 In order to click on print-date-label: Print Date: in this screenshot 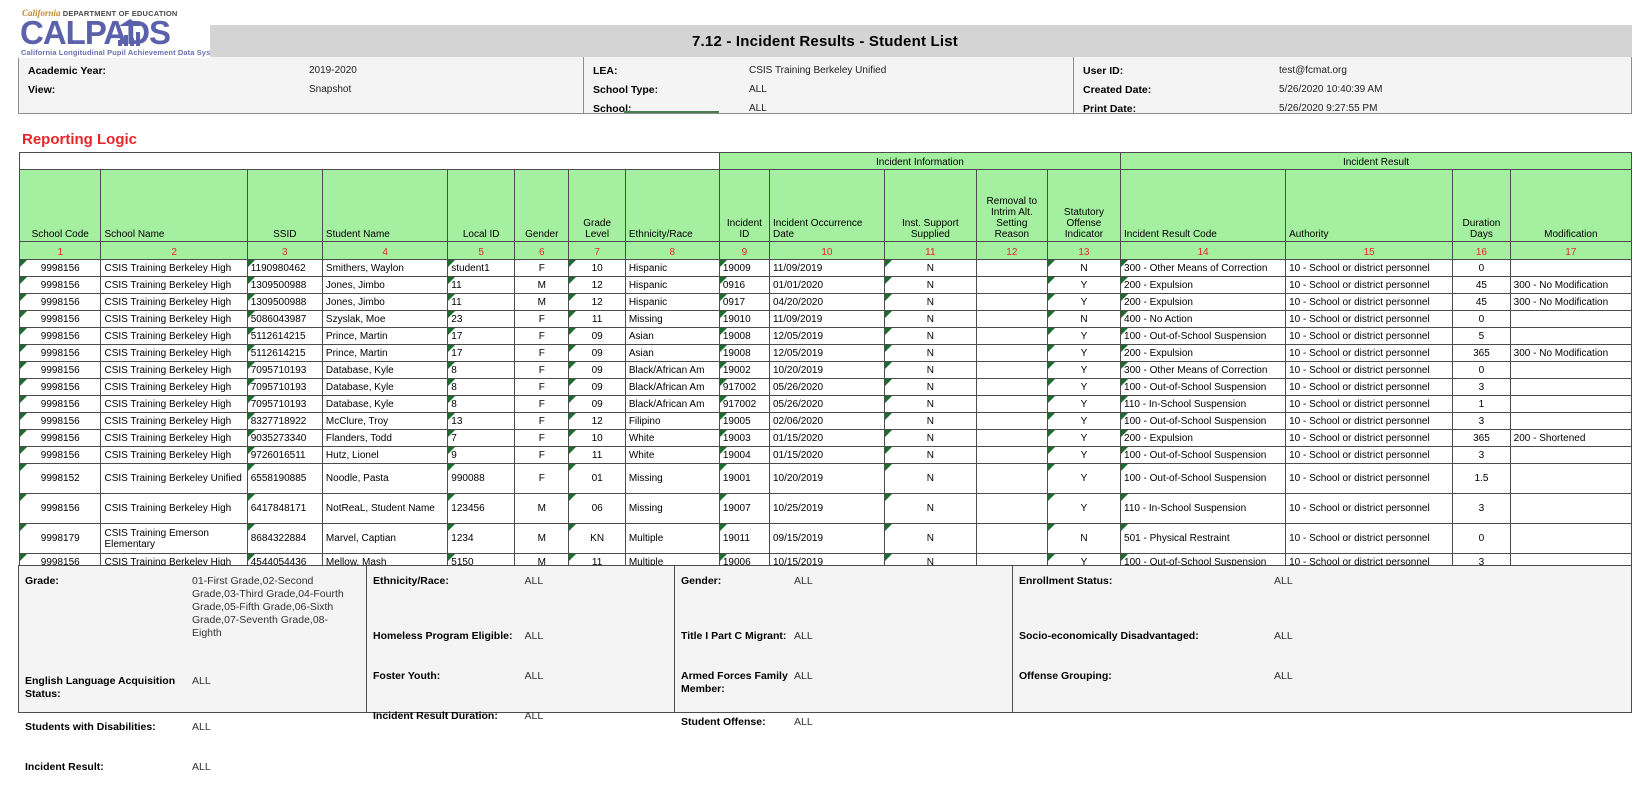, I will do `click(1110, 108)`.